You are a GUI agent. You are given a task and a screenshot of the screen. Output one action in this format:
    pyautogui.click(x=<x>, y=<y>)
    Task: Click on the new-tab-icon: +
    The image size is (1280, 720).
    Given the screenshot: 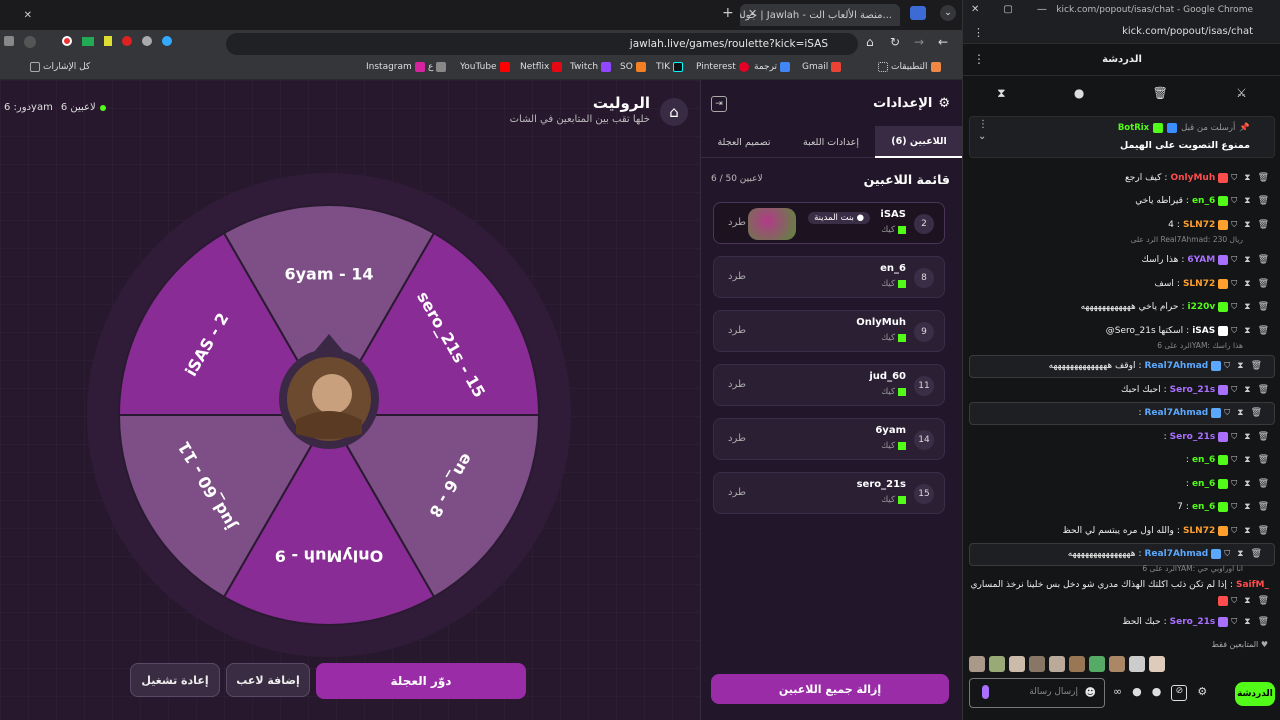 What is the action you would take?
    pyautogui.click(x=728, y=13)
    